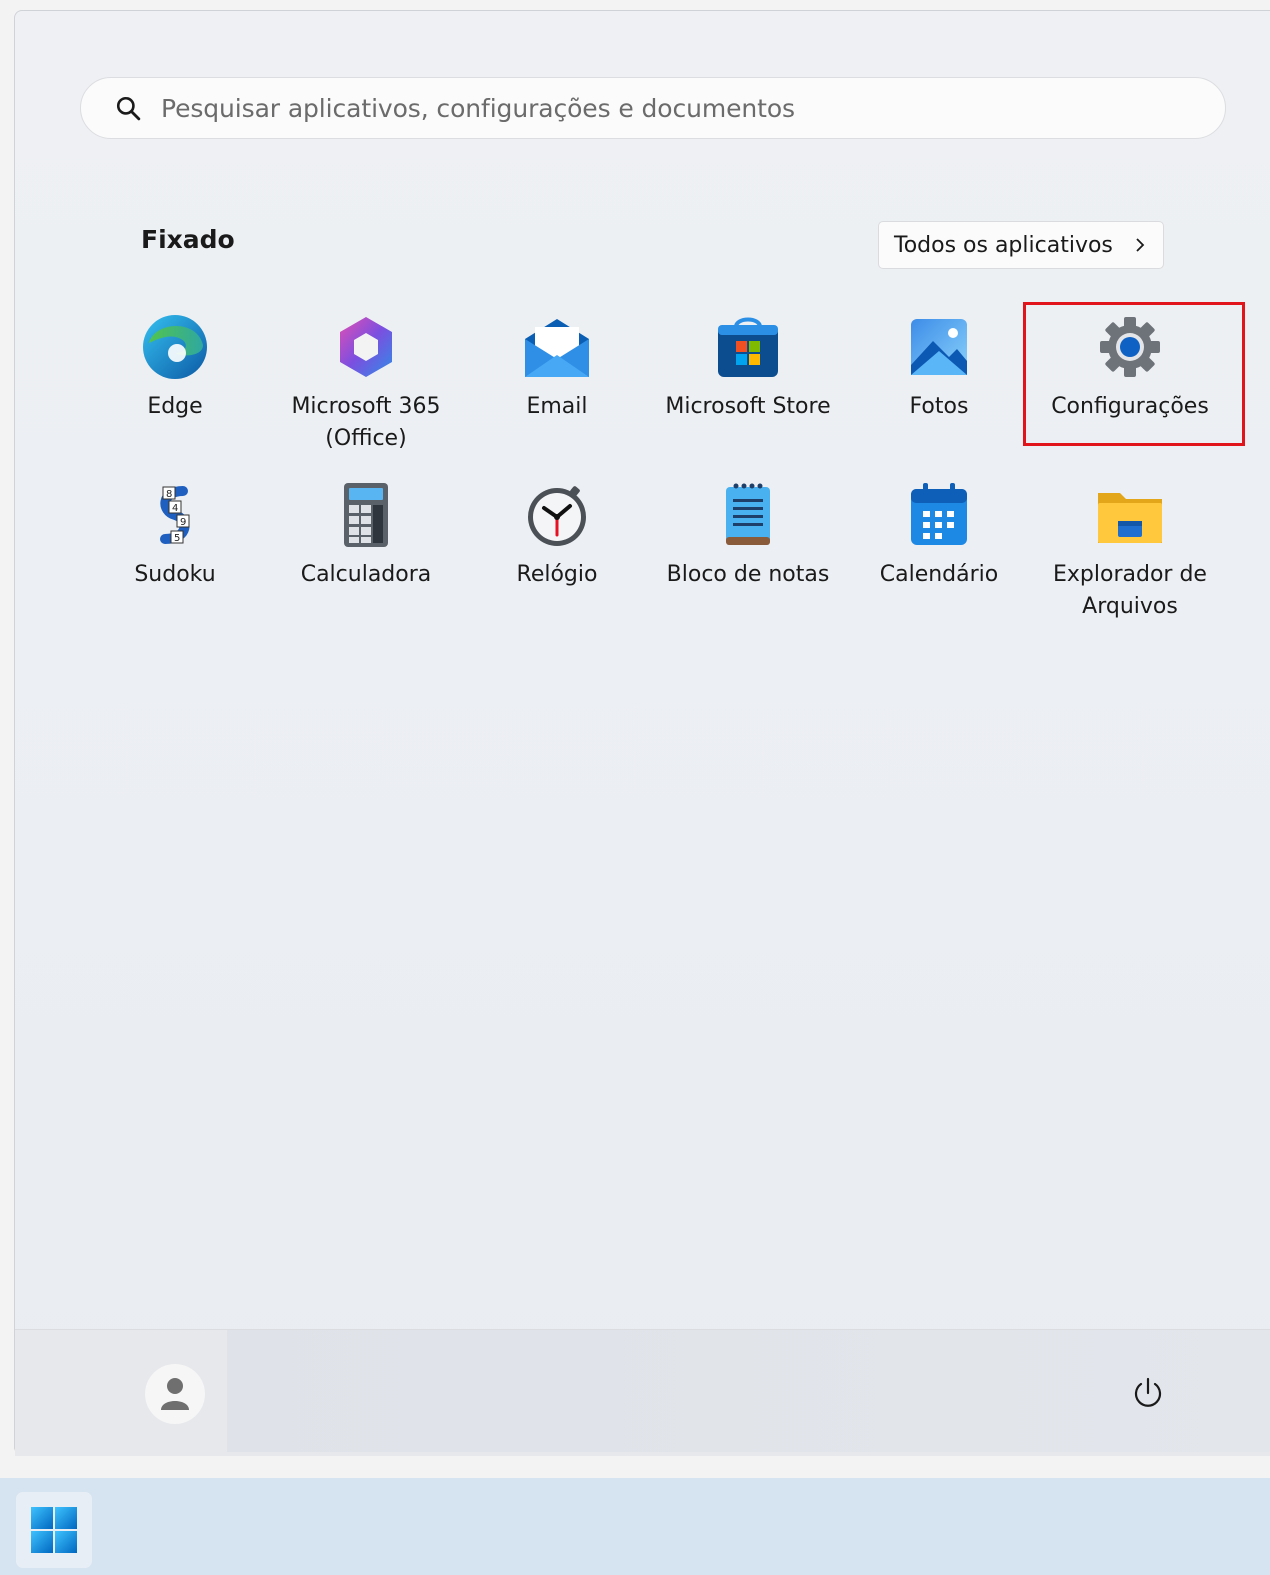 The width and height of the screenshot is (1270, 1575). I want to click on pinned-app-microsoft-store: Microsoft Store, so click(748, 368).